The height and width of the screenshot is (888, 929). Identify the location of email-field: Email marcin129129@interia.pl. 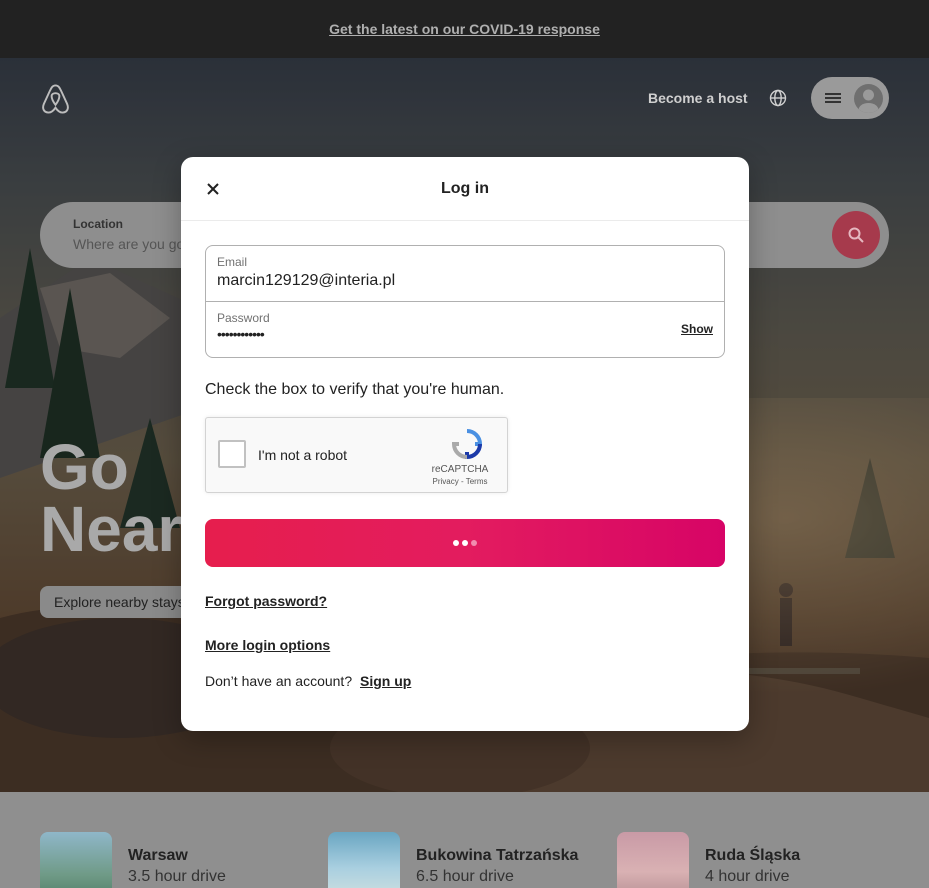
(465, 274).